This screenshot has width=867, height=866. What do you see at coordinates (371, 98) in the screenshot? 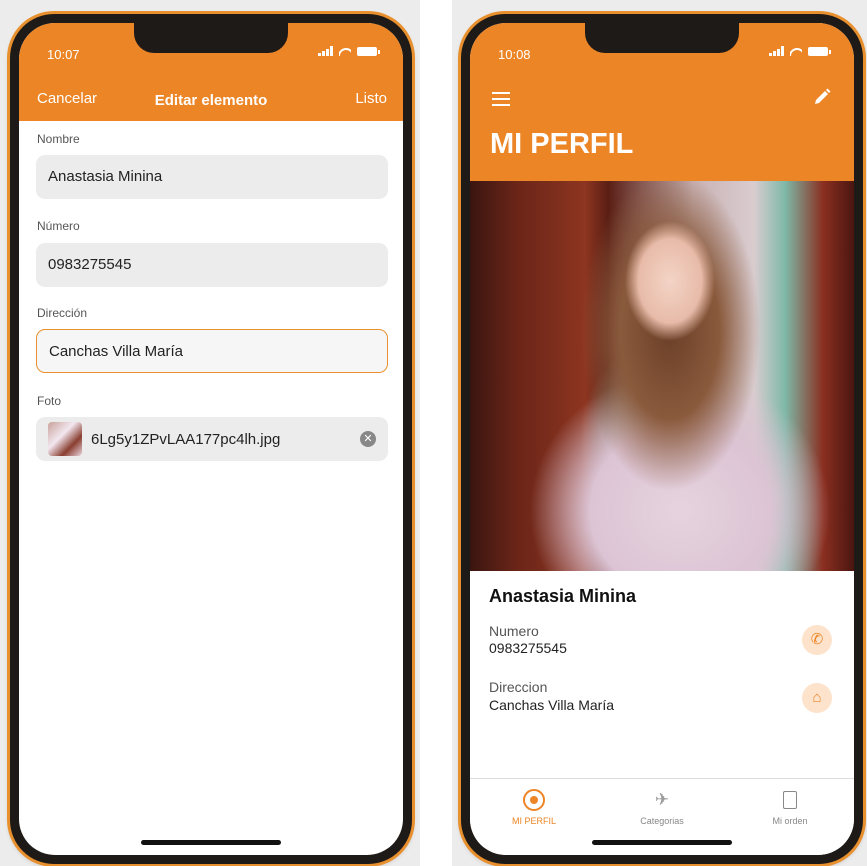
I see `done-button: Listo` at bounding box center [371, 98].